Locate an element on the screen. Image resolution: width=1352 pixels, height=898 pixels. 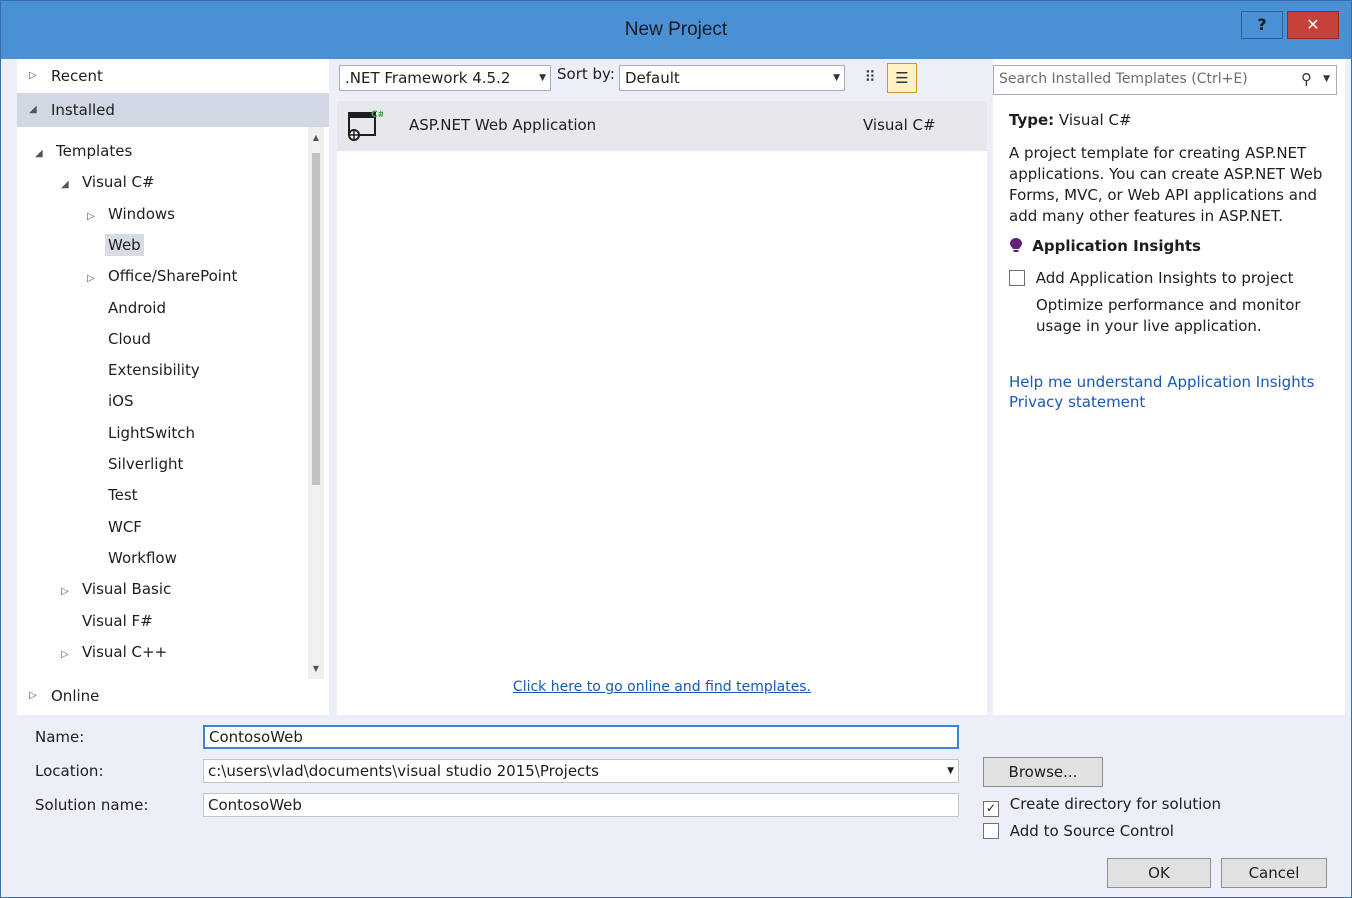
tree-item: ▷ Visual Basic is located at coordinates (117, 589).